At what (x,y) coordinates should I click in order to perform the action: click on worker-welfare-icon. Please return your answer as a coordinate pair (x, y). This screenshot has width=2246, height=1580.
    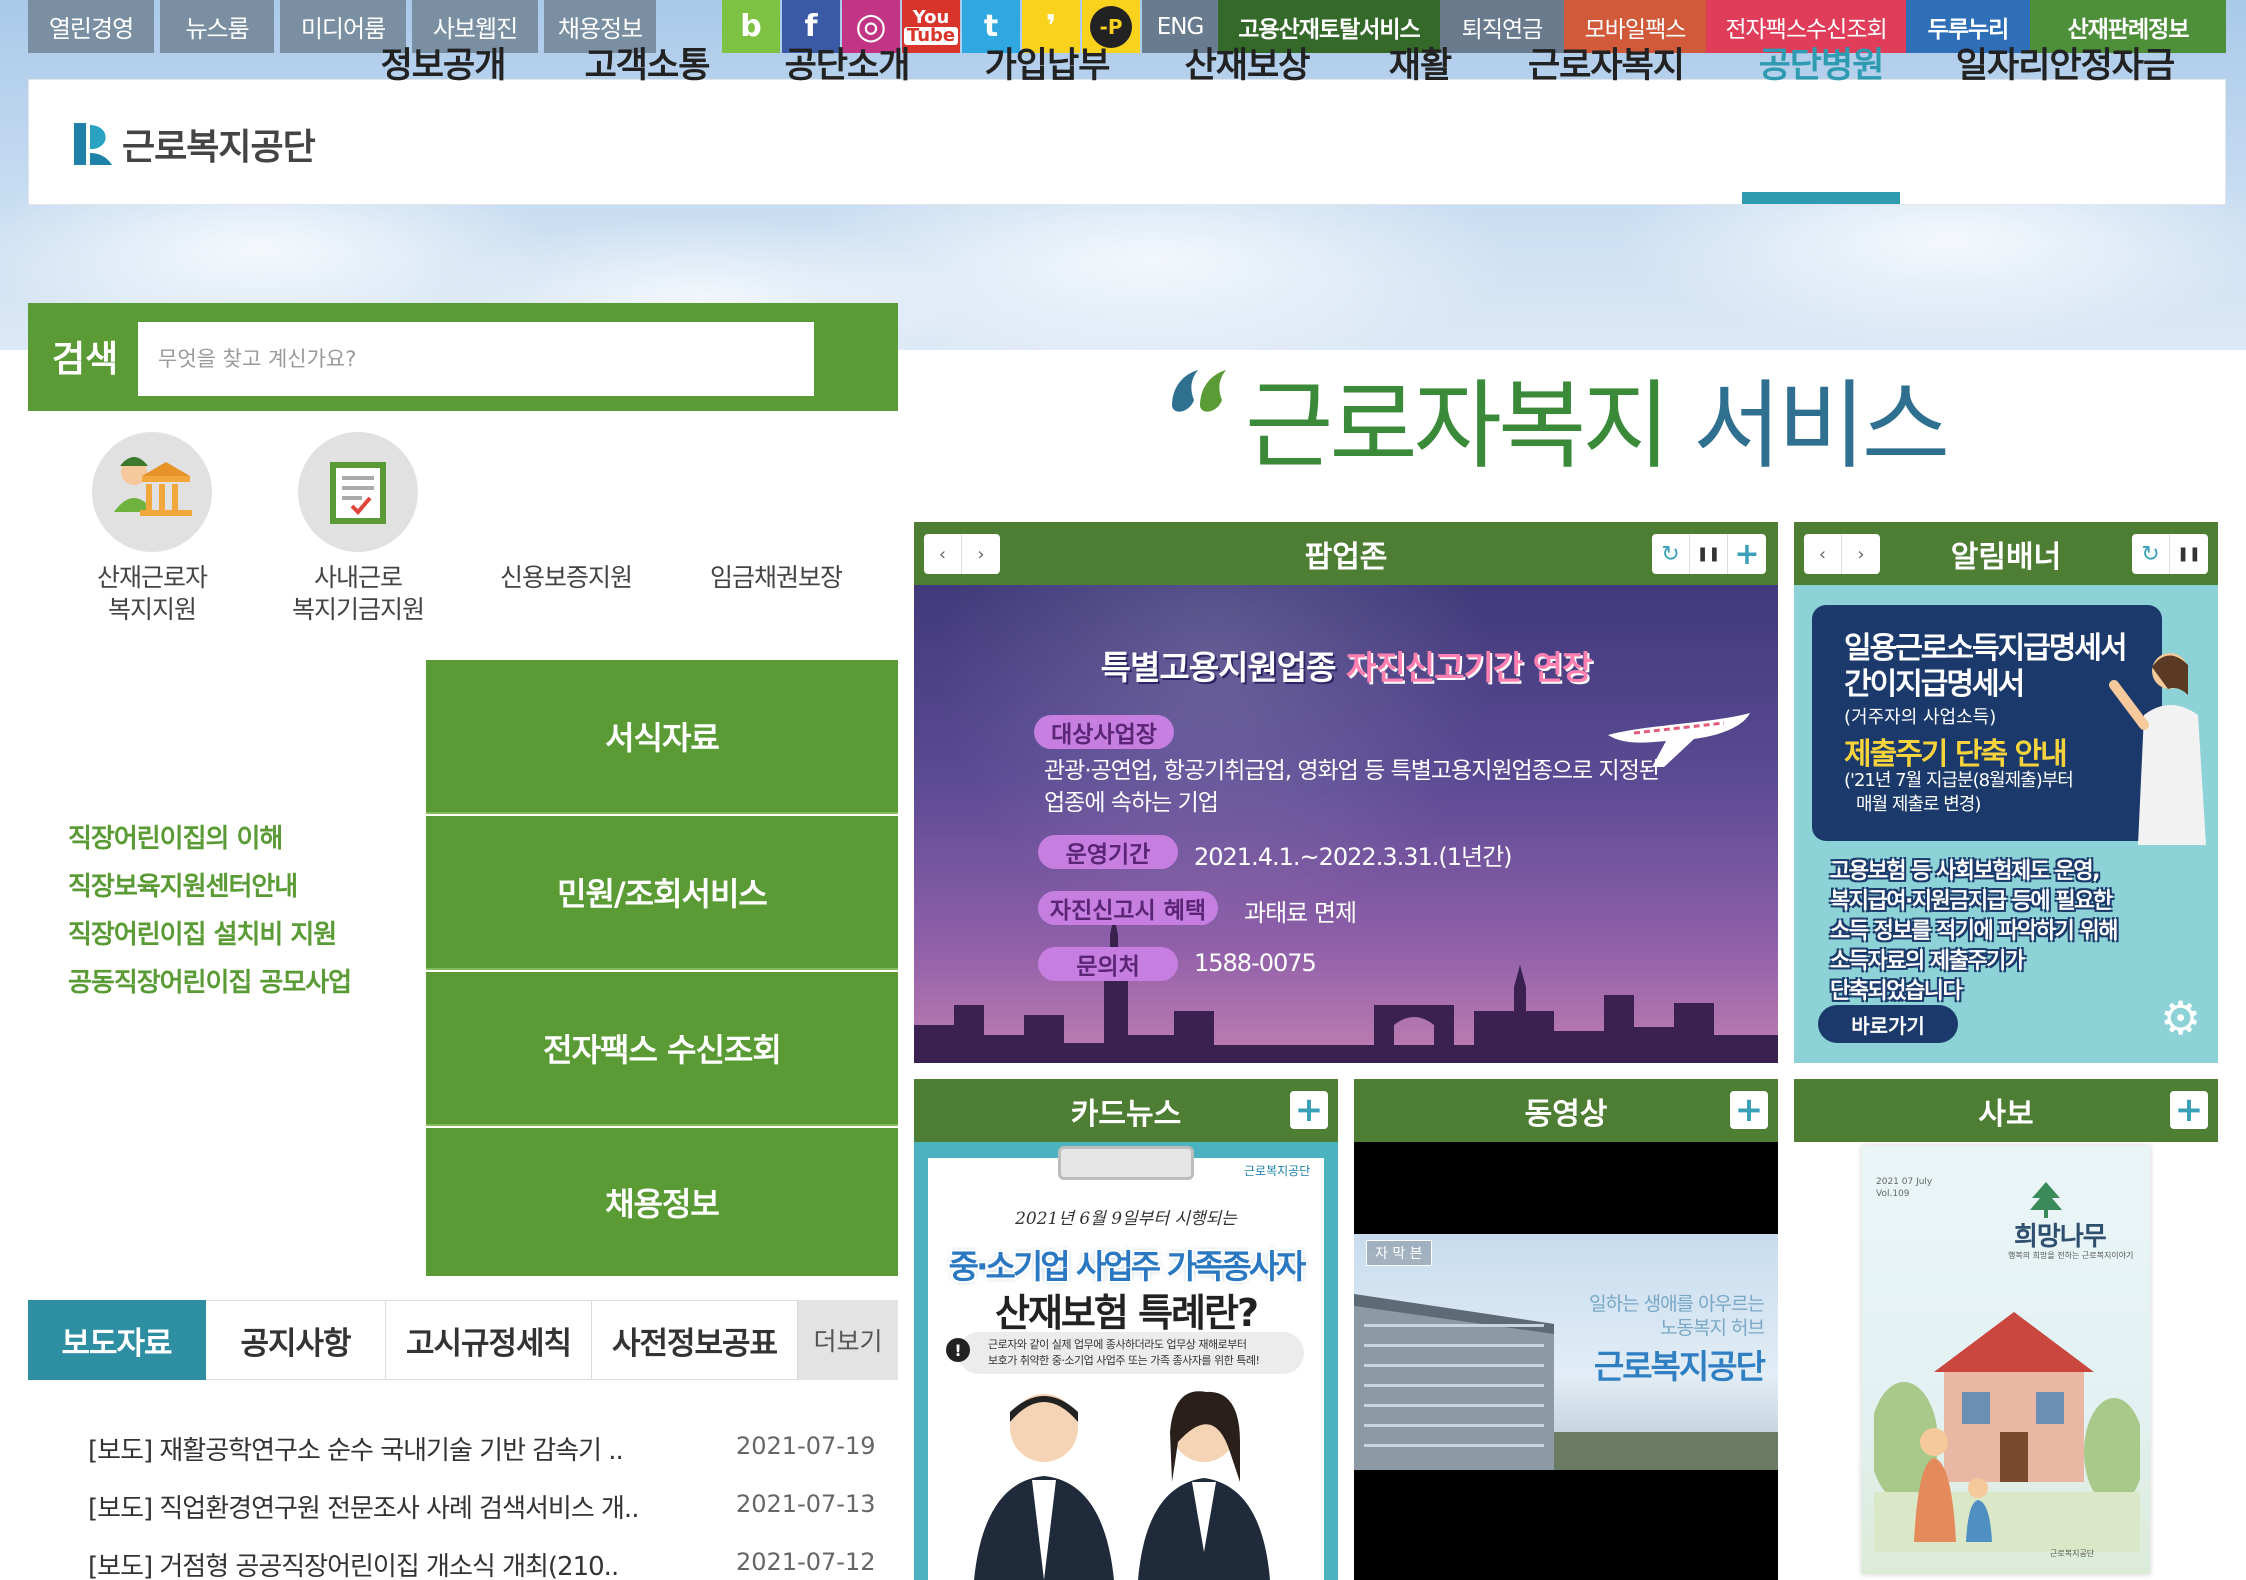
    Looking at the image, I should click on (153, 486).